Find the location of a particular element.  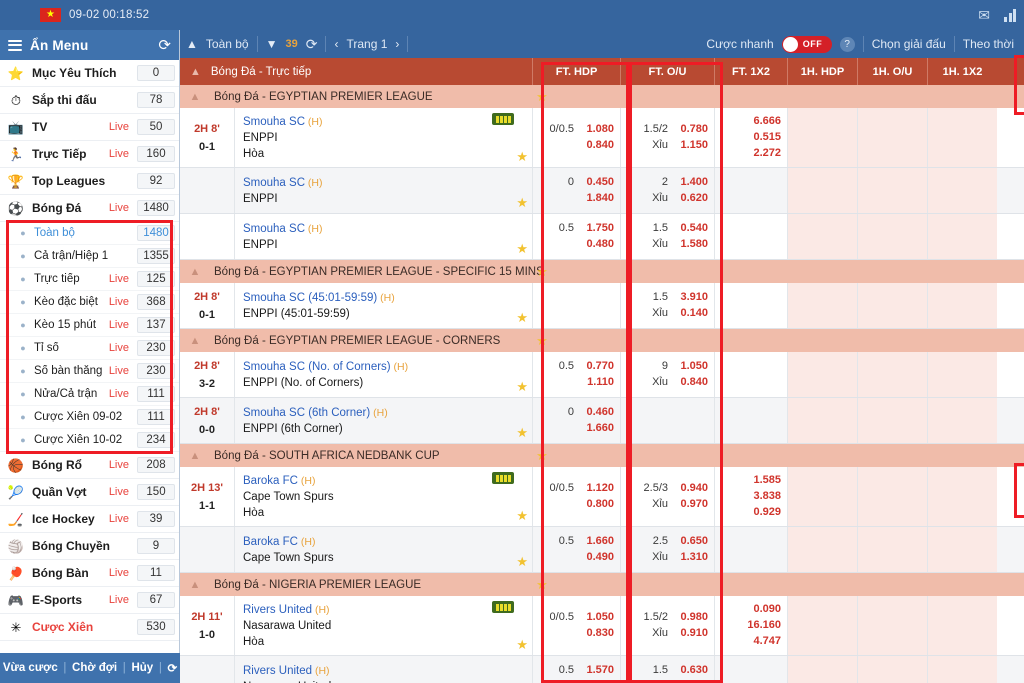

odds-line: 1.5/2 0.780 is located at coordinates (666, 129).